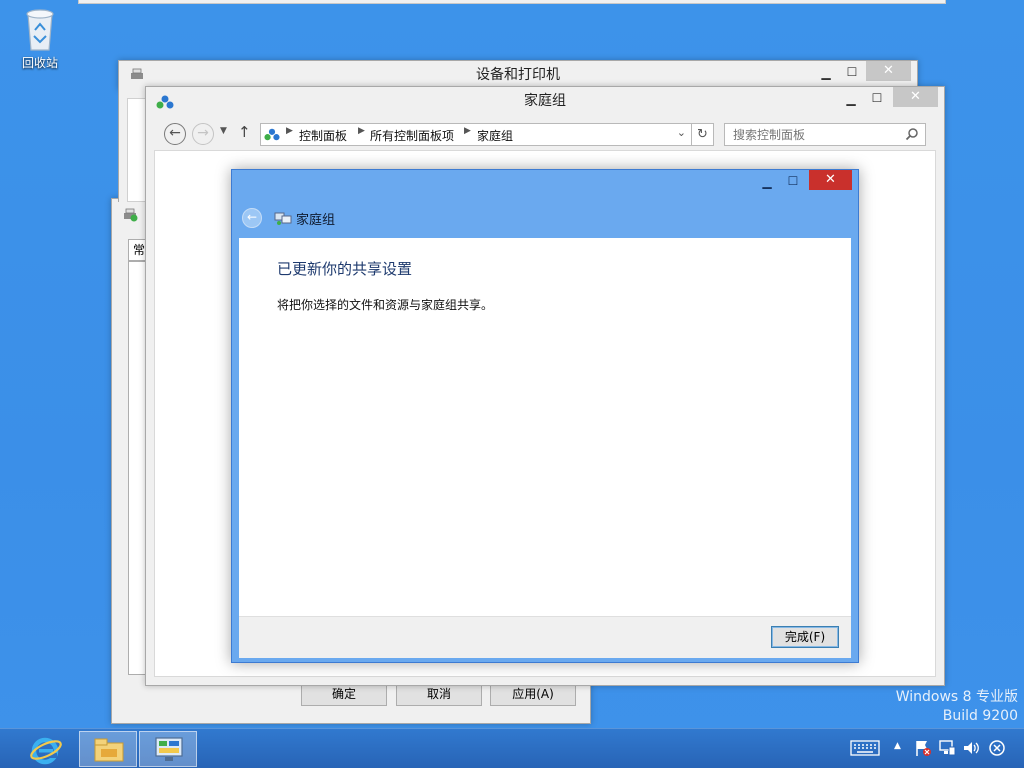  What do you see at coordinates (512, 2) in the screenshot?
I see `offscreen-window-edge` at bounding box center [512, 2].